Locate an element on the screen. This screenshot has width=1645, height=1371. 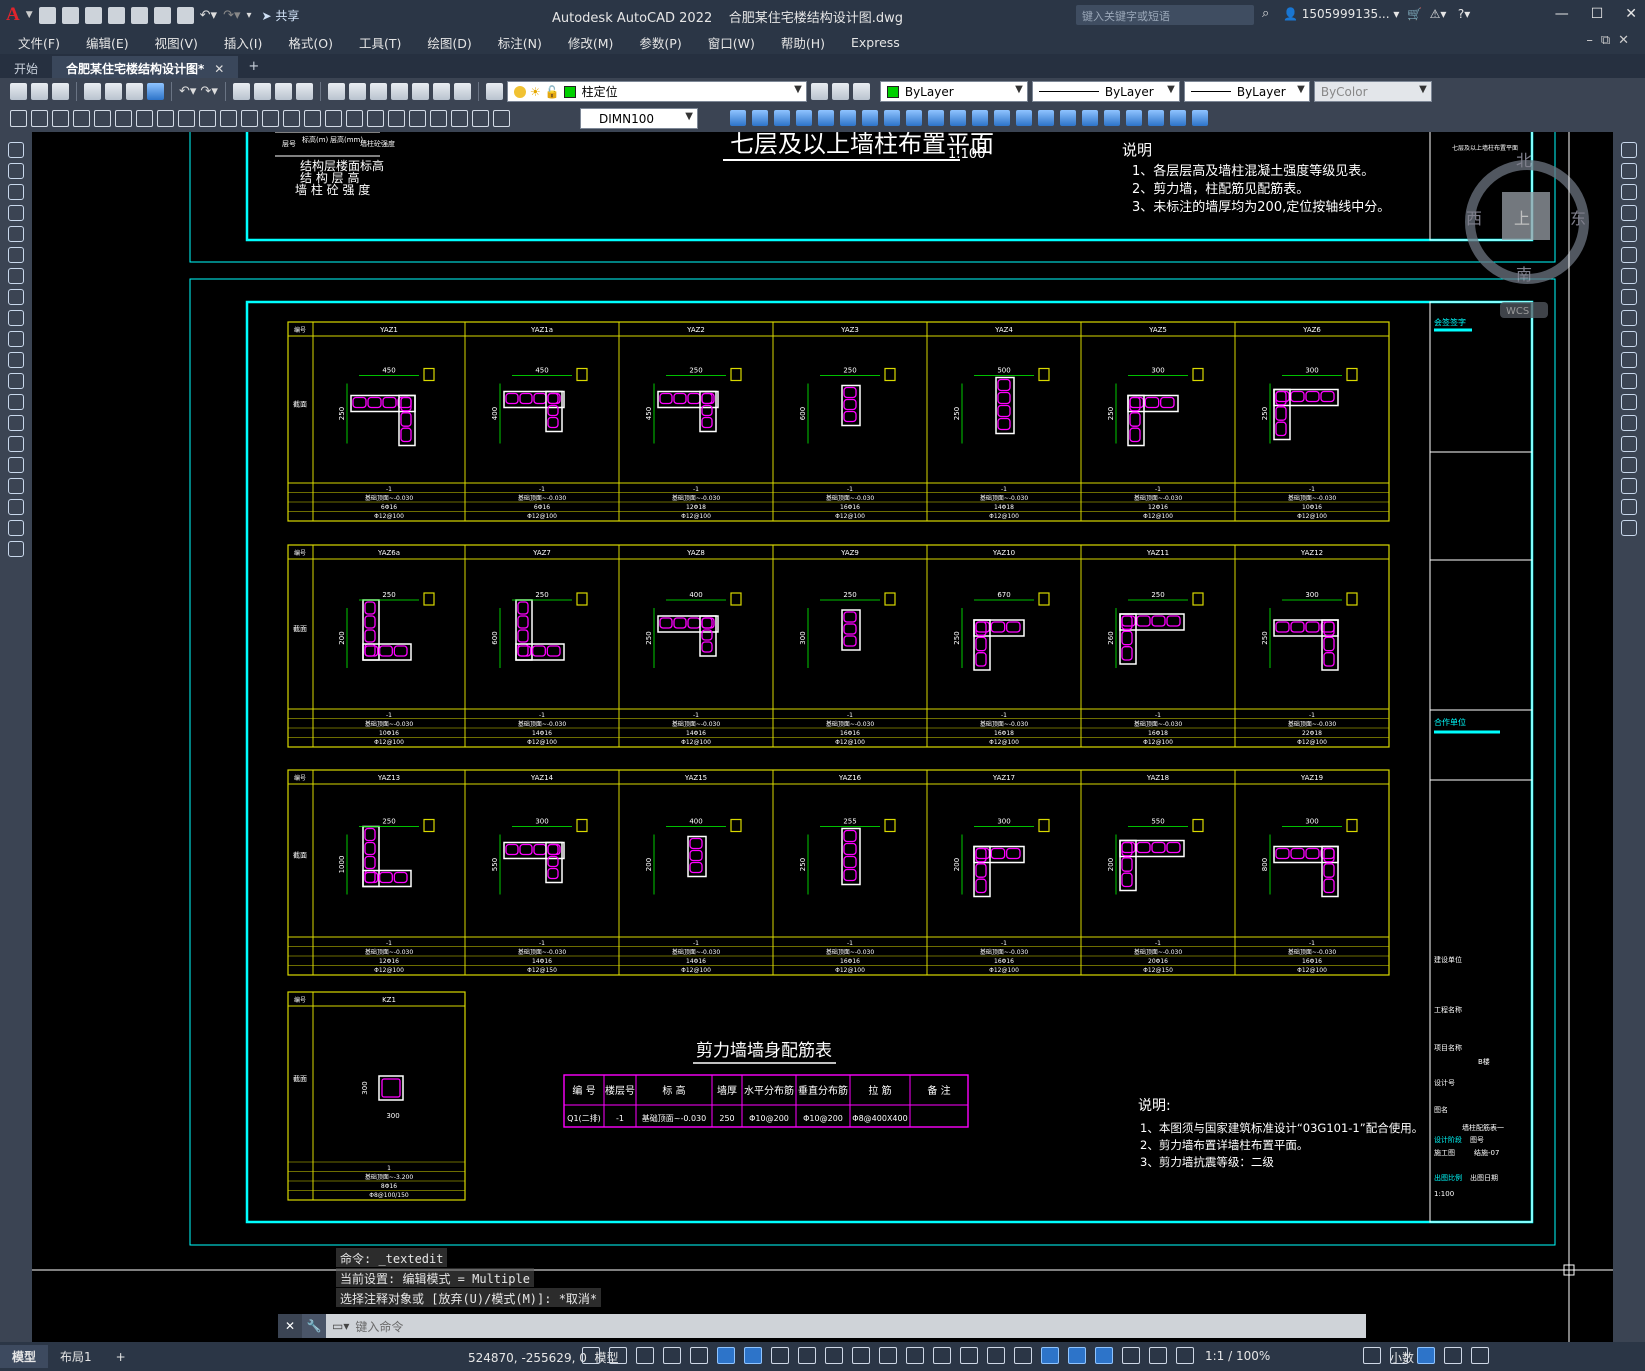
maximize-button: ☐ is located at coordinates (1597, 14).